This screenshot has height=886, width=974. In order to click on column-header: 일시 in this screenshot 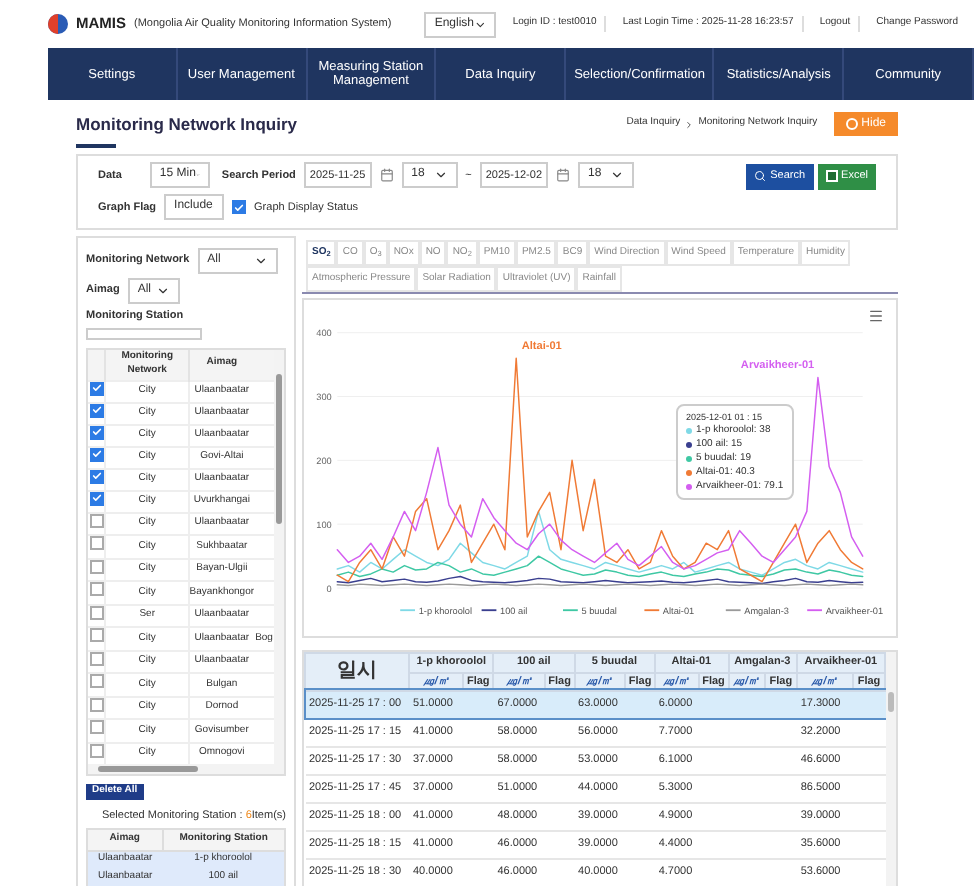, I will do `click(357, 671)`.